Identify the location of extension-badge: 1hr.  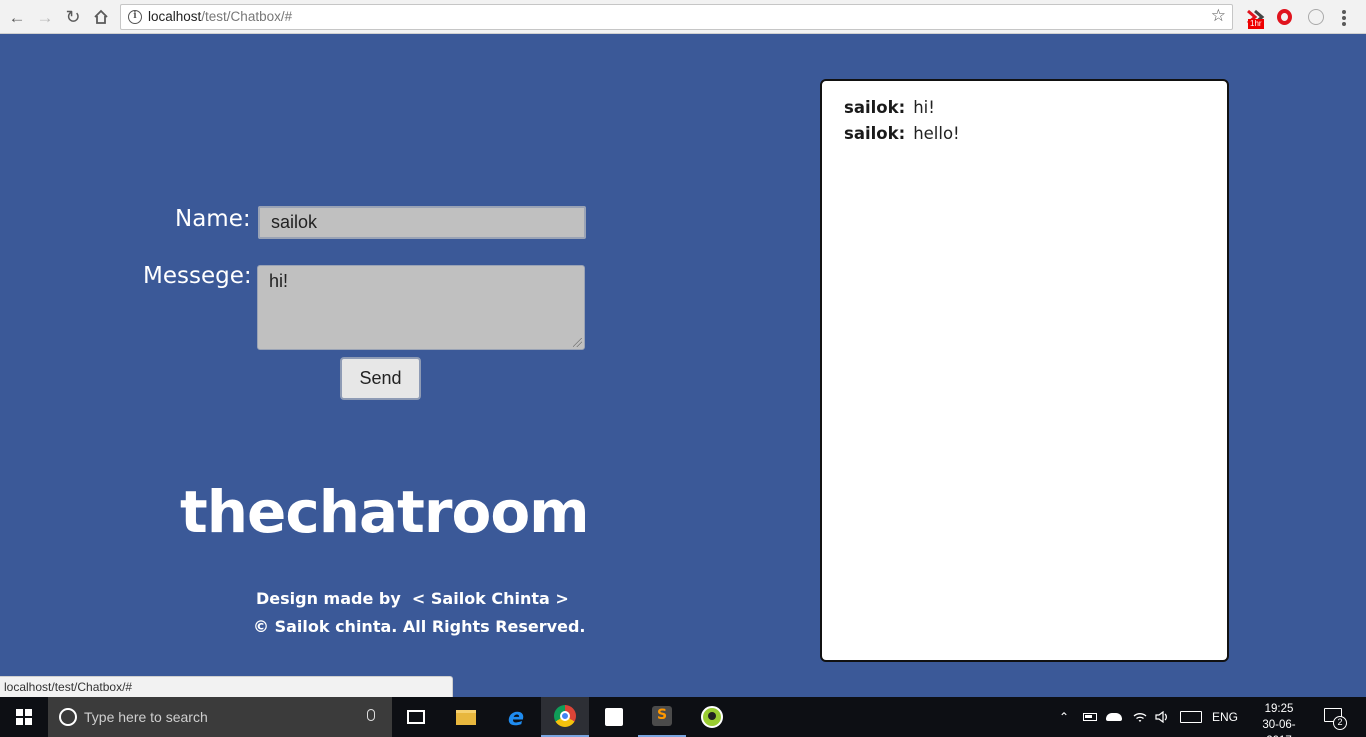
(1256, 24).